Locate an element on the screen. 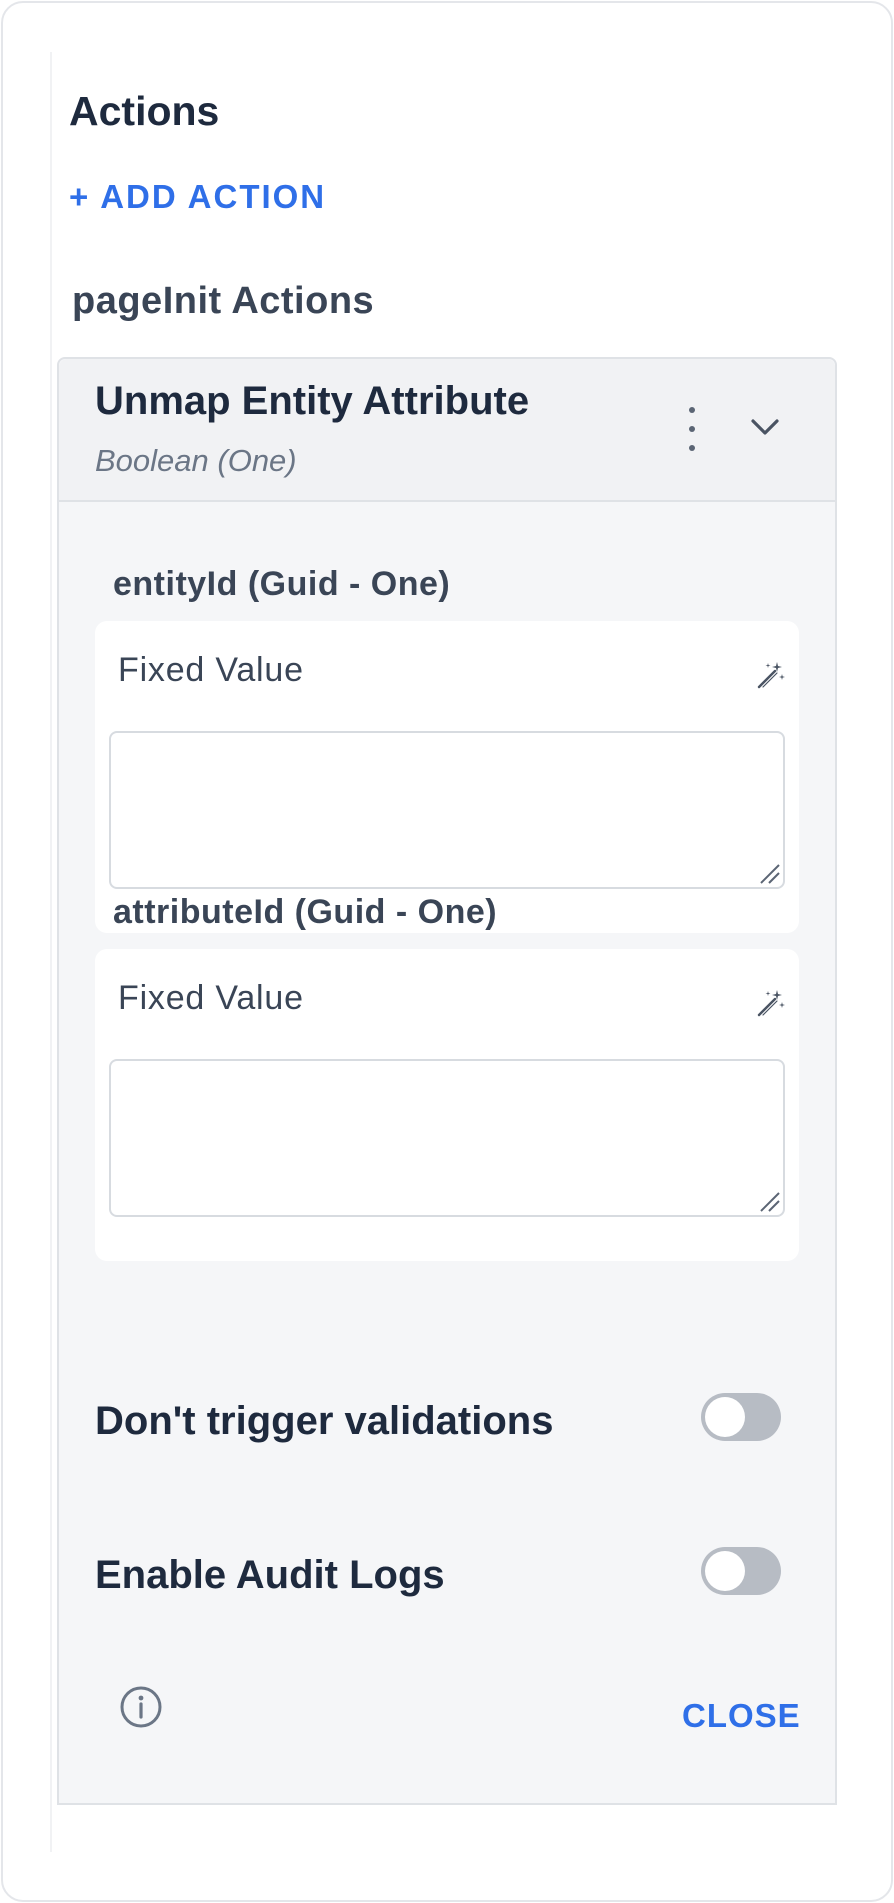 The image size is (894, 1903). info-circle-icon is located at coordinates (141, 1707).